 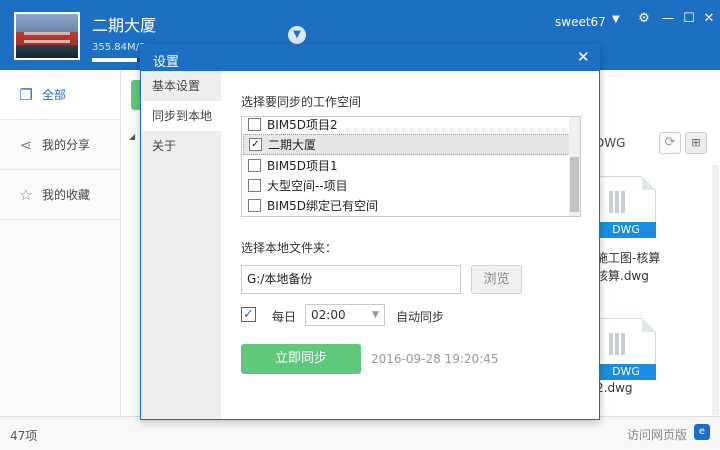 What do you see at coordinates (614, 388) in the screenshot?
I see `file-name: 2.dwg` at bounding box center [614, 388].